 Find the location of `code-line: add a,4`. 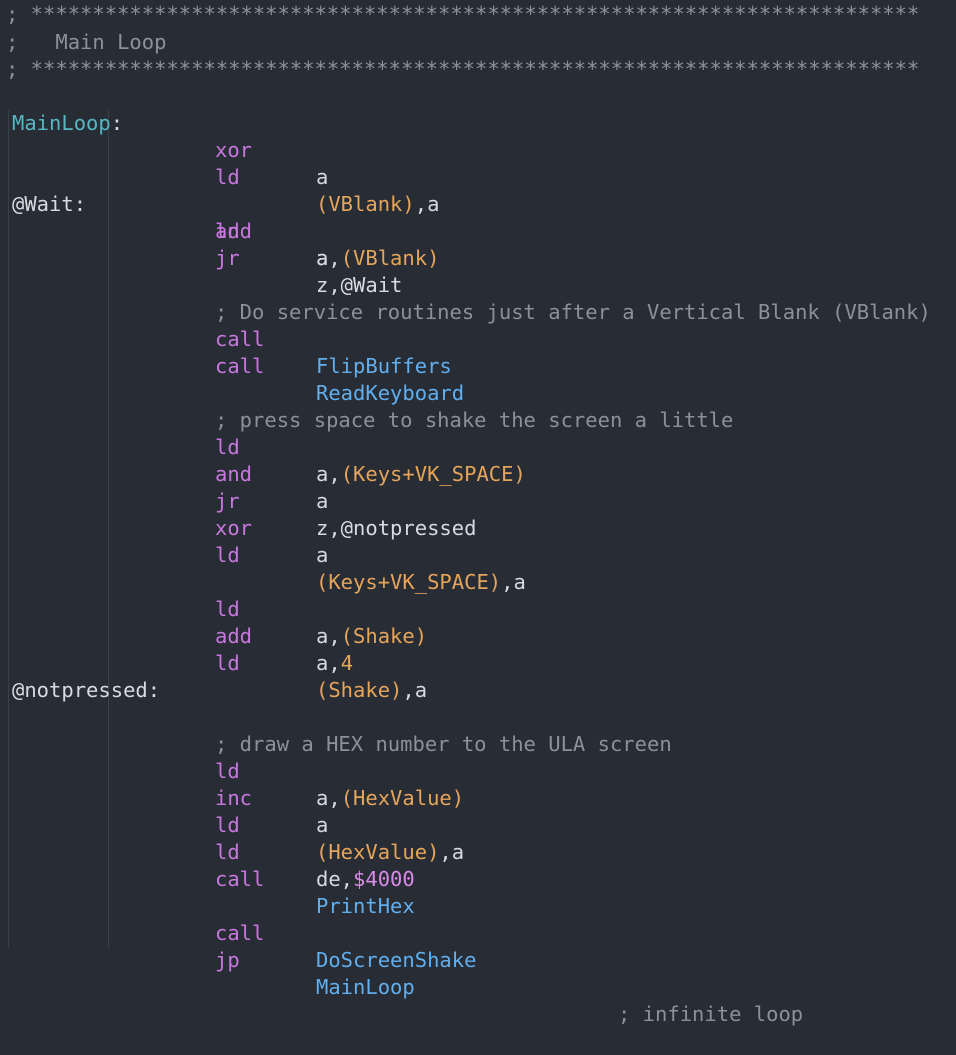

code-line: add a,4 is located at coordinates (179, 635).